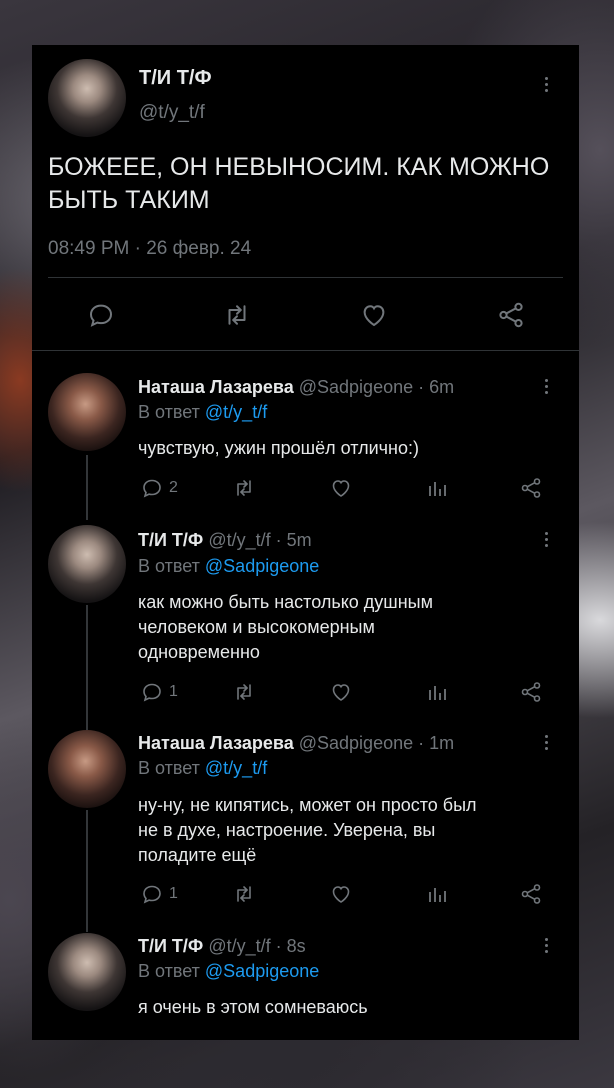 This screenshot has height=1088, width=614. Describe the element at coordinates (172, 113) in the screenshot. I see `author-handle: @t/y_t/f` at that location.